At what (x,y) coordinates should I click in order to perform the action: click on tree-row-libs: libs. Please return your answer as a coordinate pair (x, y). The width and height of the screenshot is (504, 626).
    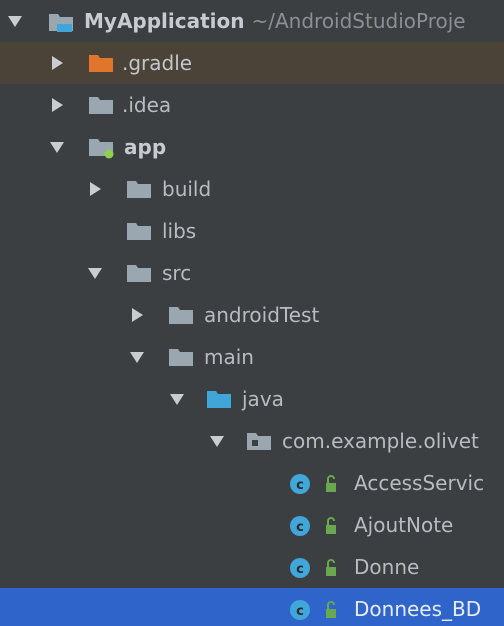
    Looking at the image, I should click on (252, 231).